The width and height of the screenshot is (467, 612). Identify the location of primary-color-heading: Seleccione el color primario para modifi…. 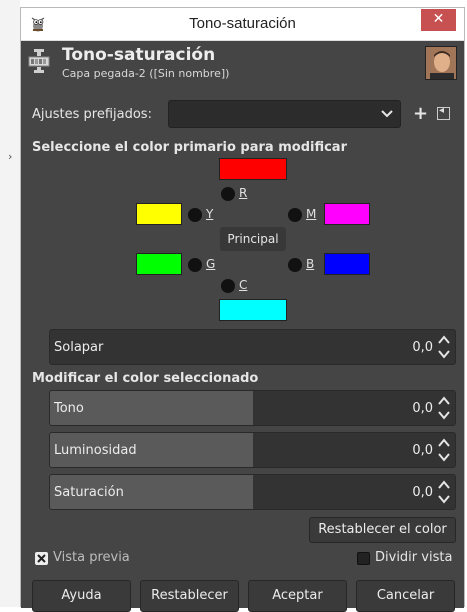
(189, 147).